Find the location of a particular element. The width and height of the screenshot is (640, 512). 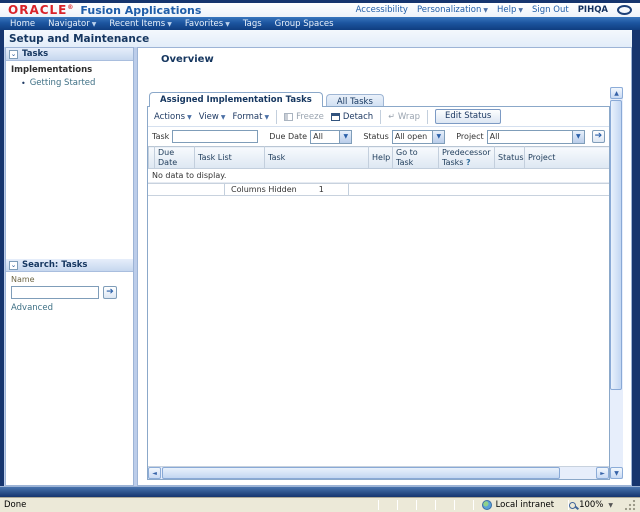

due-date-filter-label: Due Date is located at coordinates (288, 136).